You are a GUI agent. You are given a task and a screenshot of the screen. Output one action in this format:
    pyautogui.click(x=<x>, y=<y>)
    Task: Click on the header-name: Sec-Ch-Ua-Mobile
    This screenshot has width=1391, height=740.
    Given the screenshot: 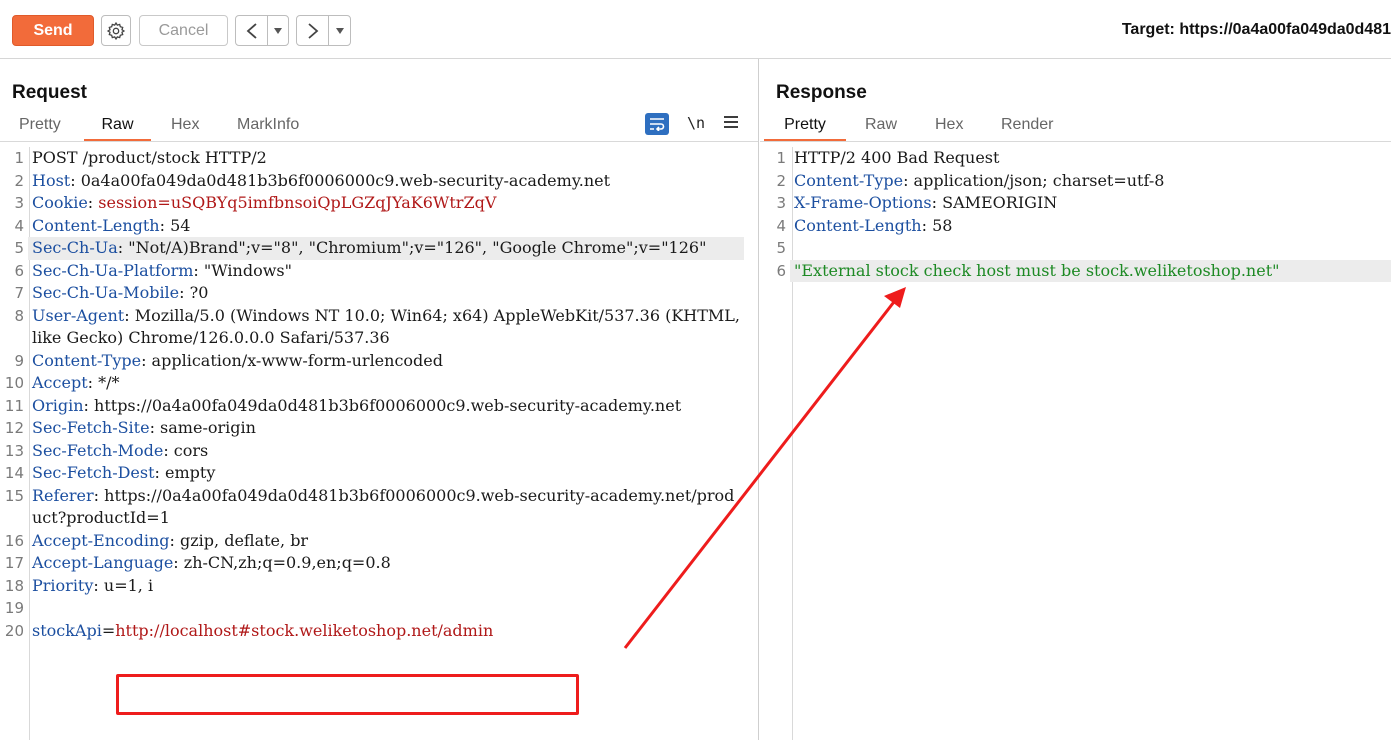 What is the action you would take?
    pyautogui.click(x=106, y=292)
    